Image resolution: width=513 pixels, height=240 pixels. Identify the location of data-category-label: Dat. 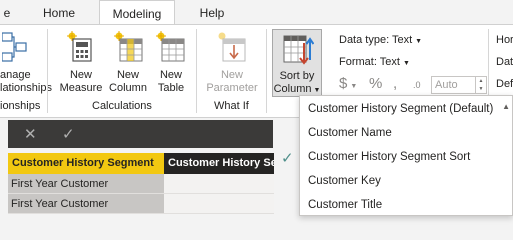
(504, 62).